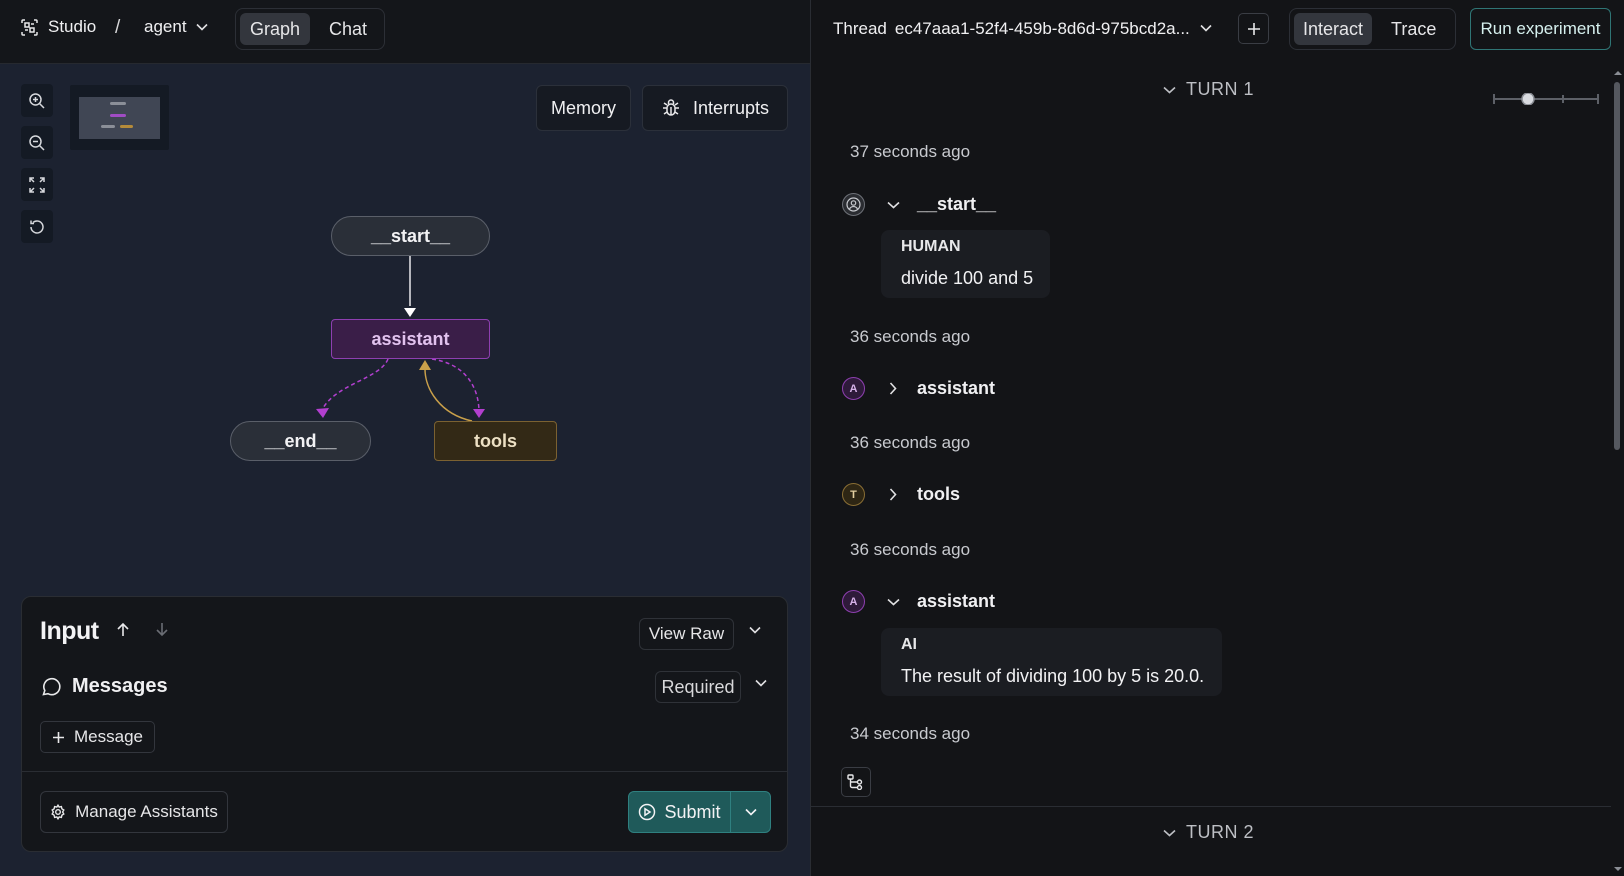 The height and width of the screenshot is (876, 1624). Describe the element at coordinates (410, 339) in the screenshot. I see `node-assistant: assistant` at that location.